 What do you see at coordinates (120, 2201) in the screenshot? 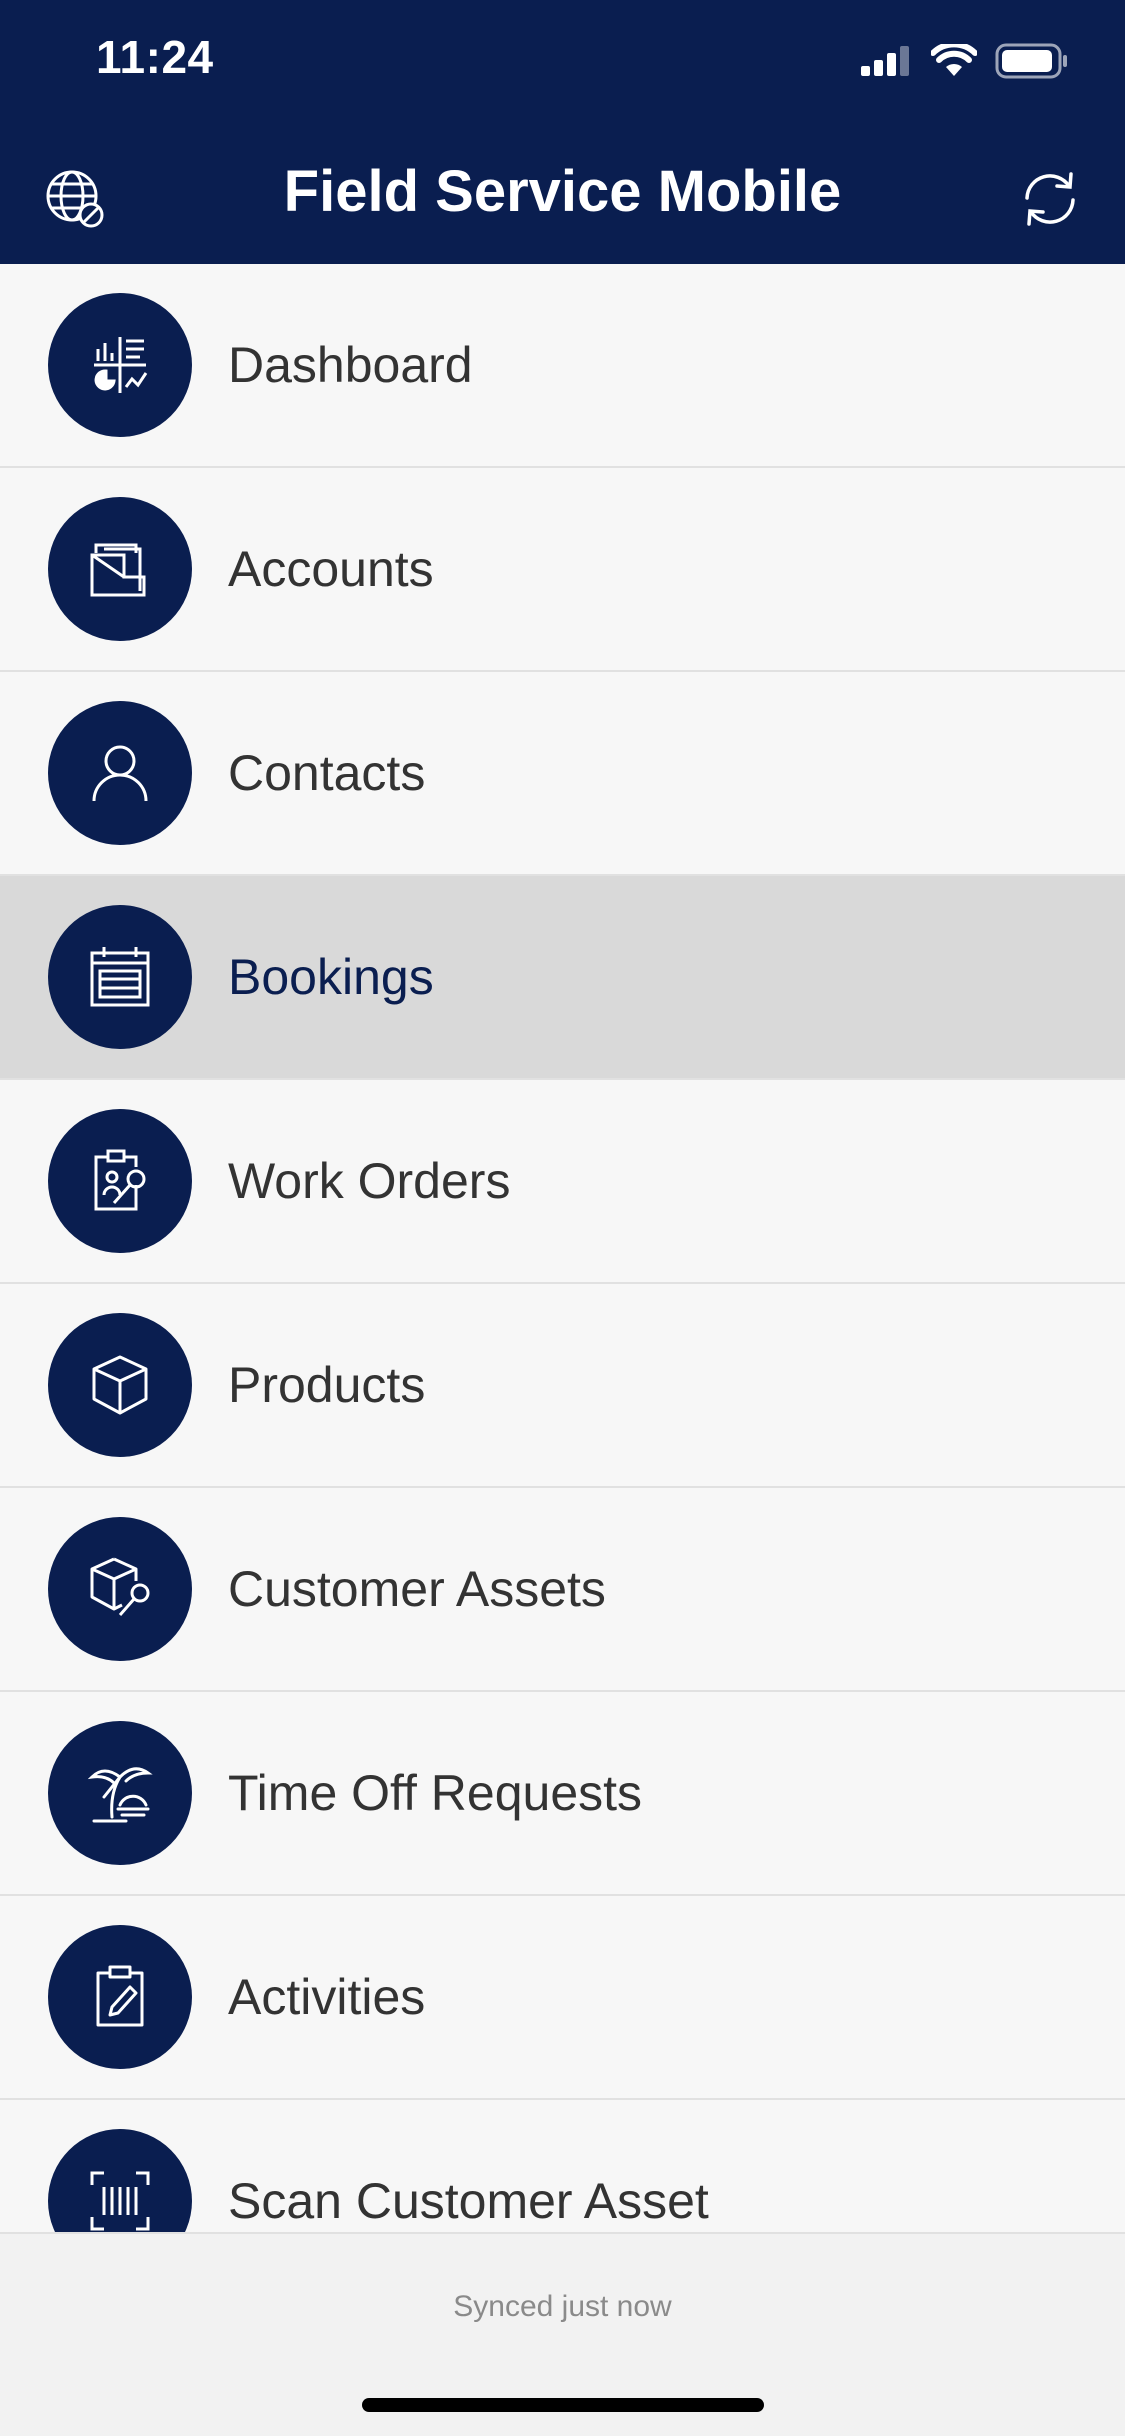
I see `barcode-scan-icon` at bounding box center [120, 2201].